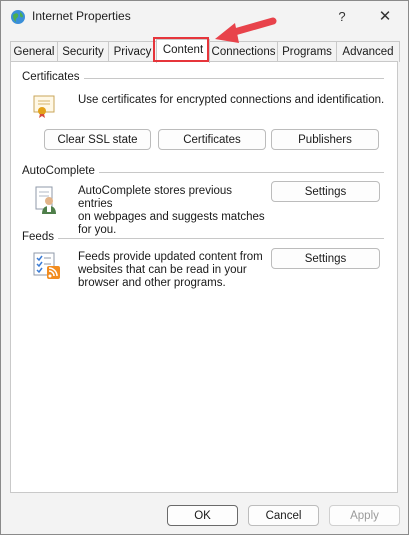 Image resolution: width=409 pixels, height=535 pixels. What do you see at coordinates (368, 51) in the screenshot?
I see `tab-advanced: Advanced` at bounding box center [368, 51].